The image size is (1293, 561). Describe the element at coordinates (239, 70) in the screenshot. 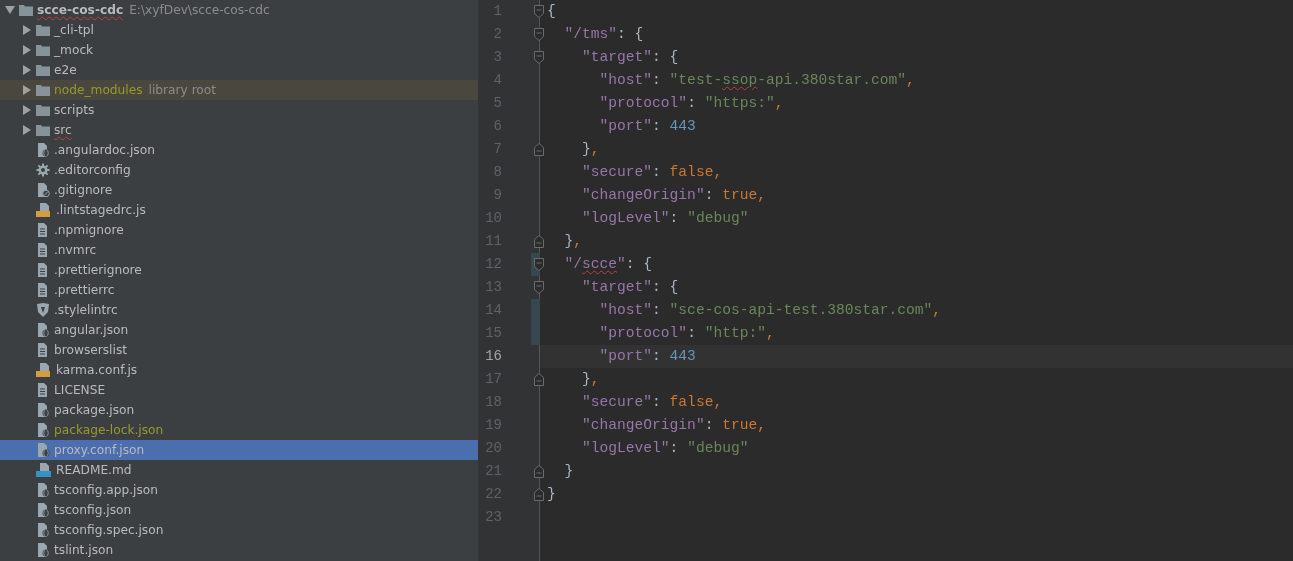

I see `tree-row: e2e` at that location.